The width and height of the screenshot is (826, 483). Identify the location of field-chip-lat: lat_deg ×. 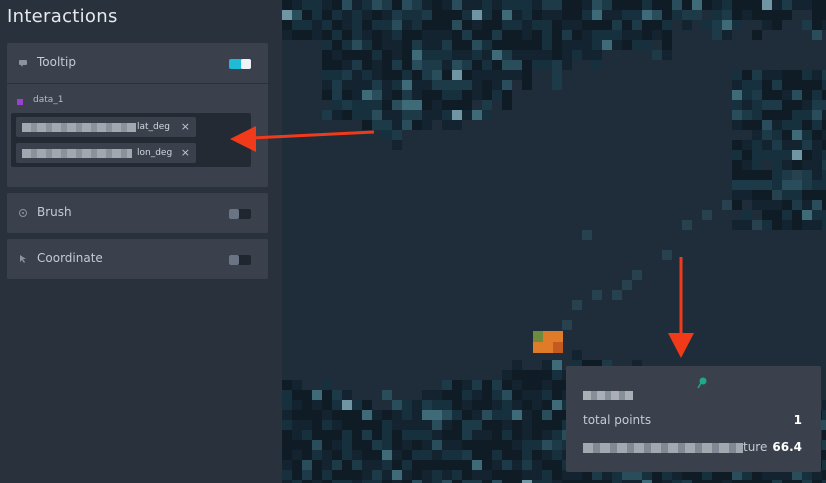
(106, 127).